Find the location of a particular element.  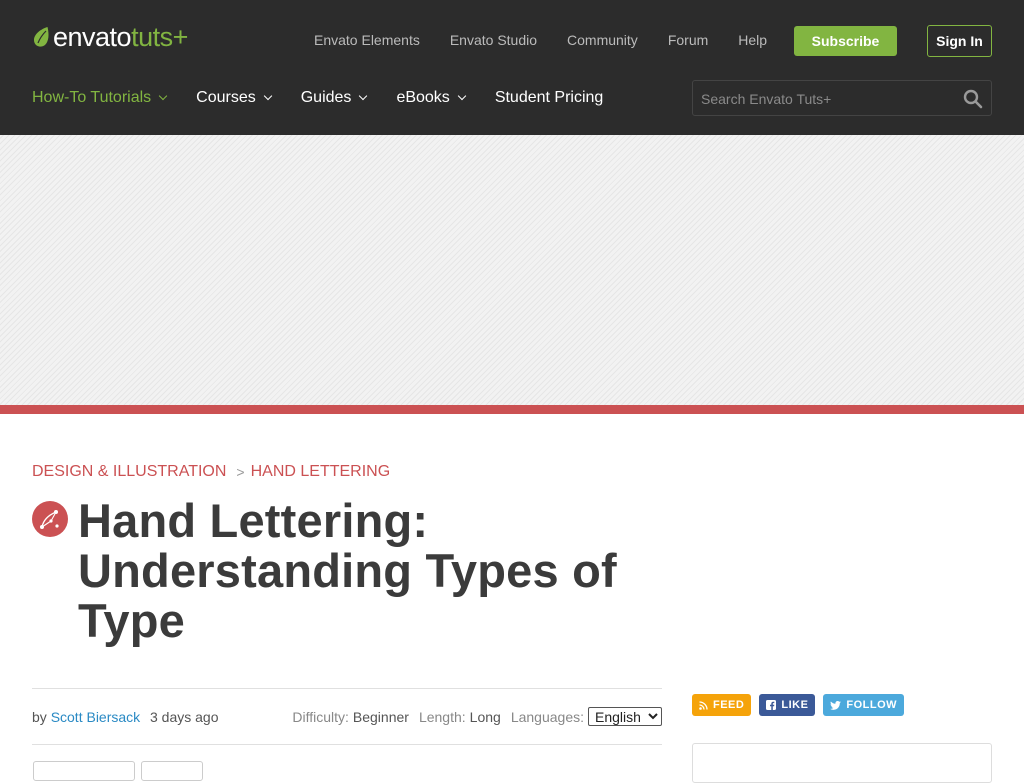

nav-label: Student Pricing is located at coordinates (549, 97).